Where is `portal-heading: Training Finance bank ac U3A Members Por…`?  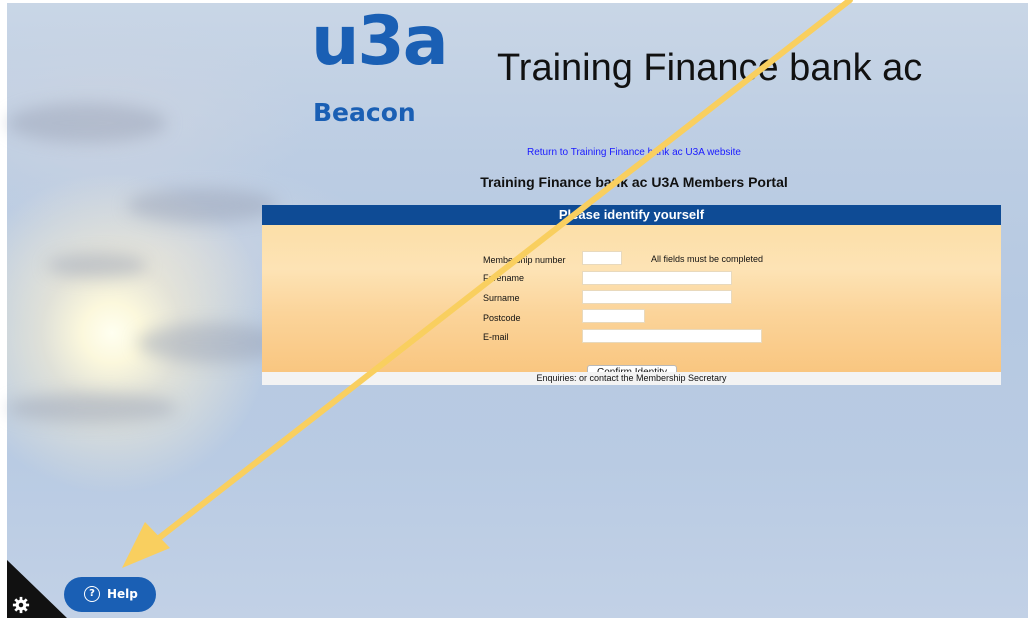
portal-heading: Training Finance bank ac U3A Members Por… is located at coordinates (634, 182).